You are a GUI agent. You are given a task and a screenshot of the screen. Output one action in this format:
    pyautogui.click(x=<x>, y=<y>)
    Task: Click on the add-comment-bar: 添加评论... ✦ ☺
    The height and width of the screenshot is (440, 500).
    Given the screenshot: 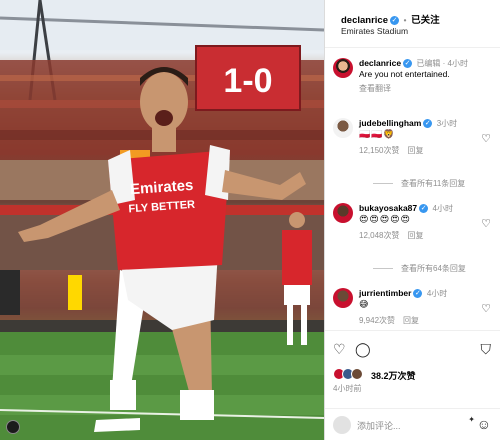 What is the action you would take?
    pyautogui.click(x=412, y=424)
    